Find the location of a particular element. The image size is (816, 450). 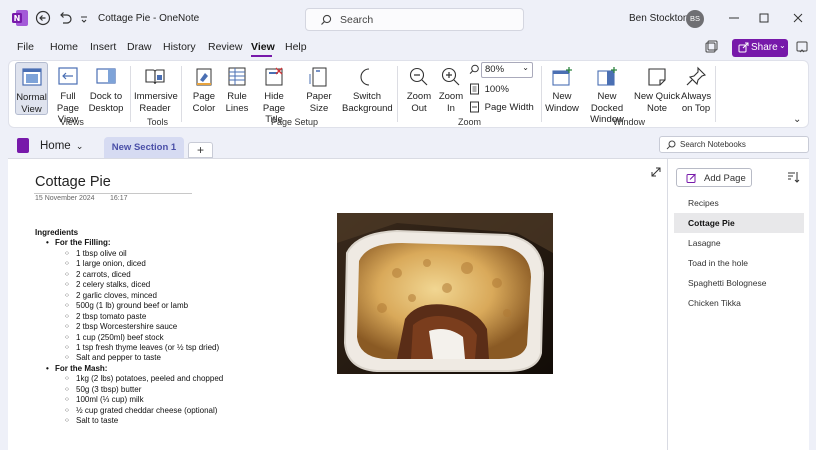

new-window-icon is located at coordinates (562, 77).